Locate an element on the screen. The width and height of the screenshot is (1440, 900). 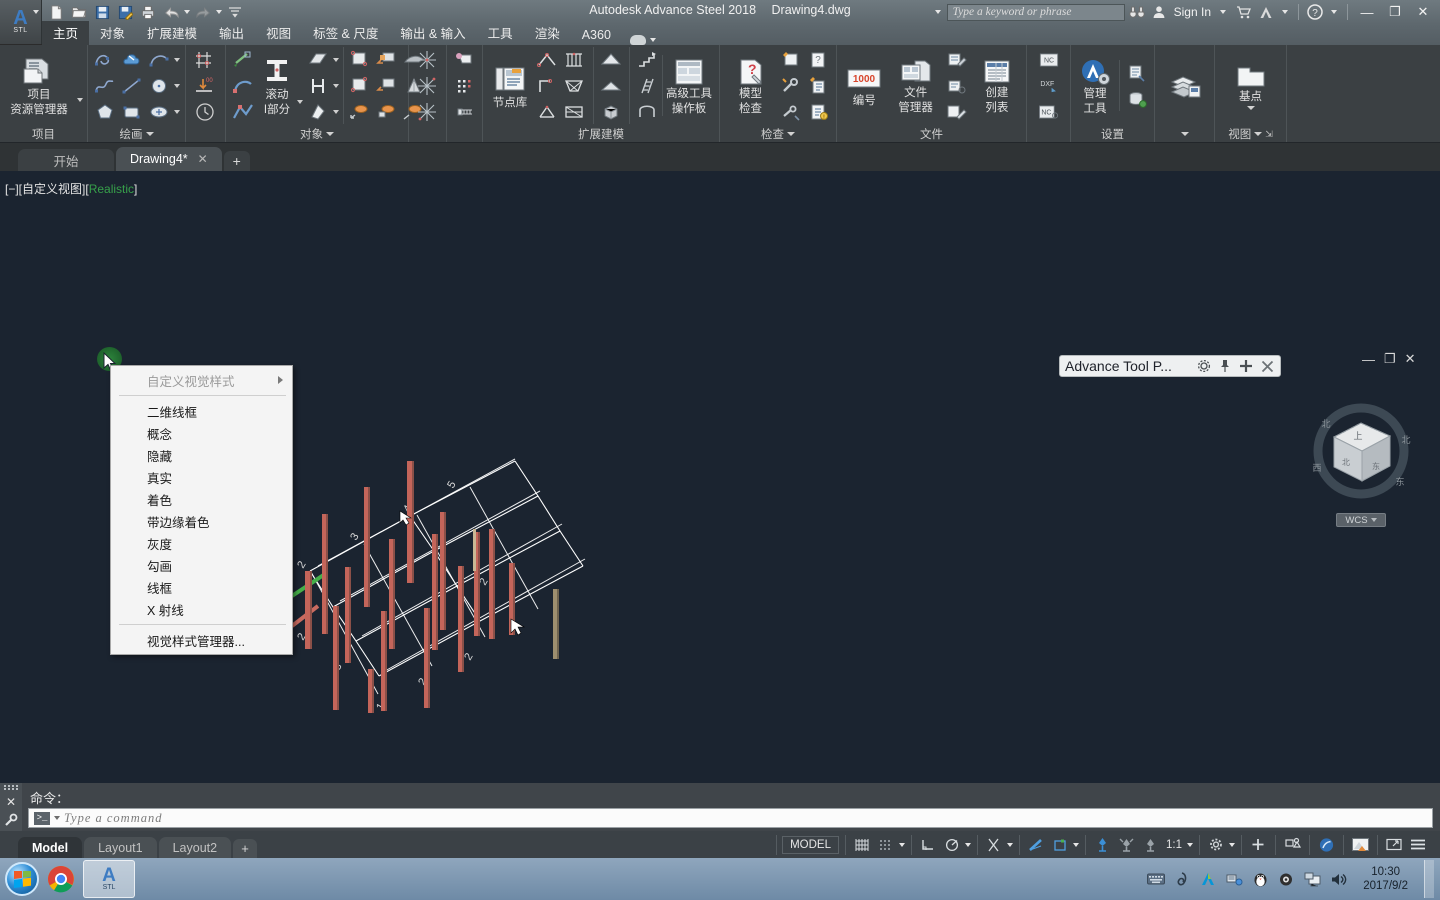
context-item-sketchy: 勾画 is located at coordinates (201, 565).